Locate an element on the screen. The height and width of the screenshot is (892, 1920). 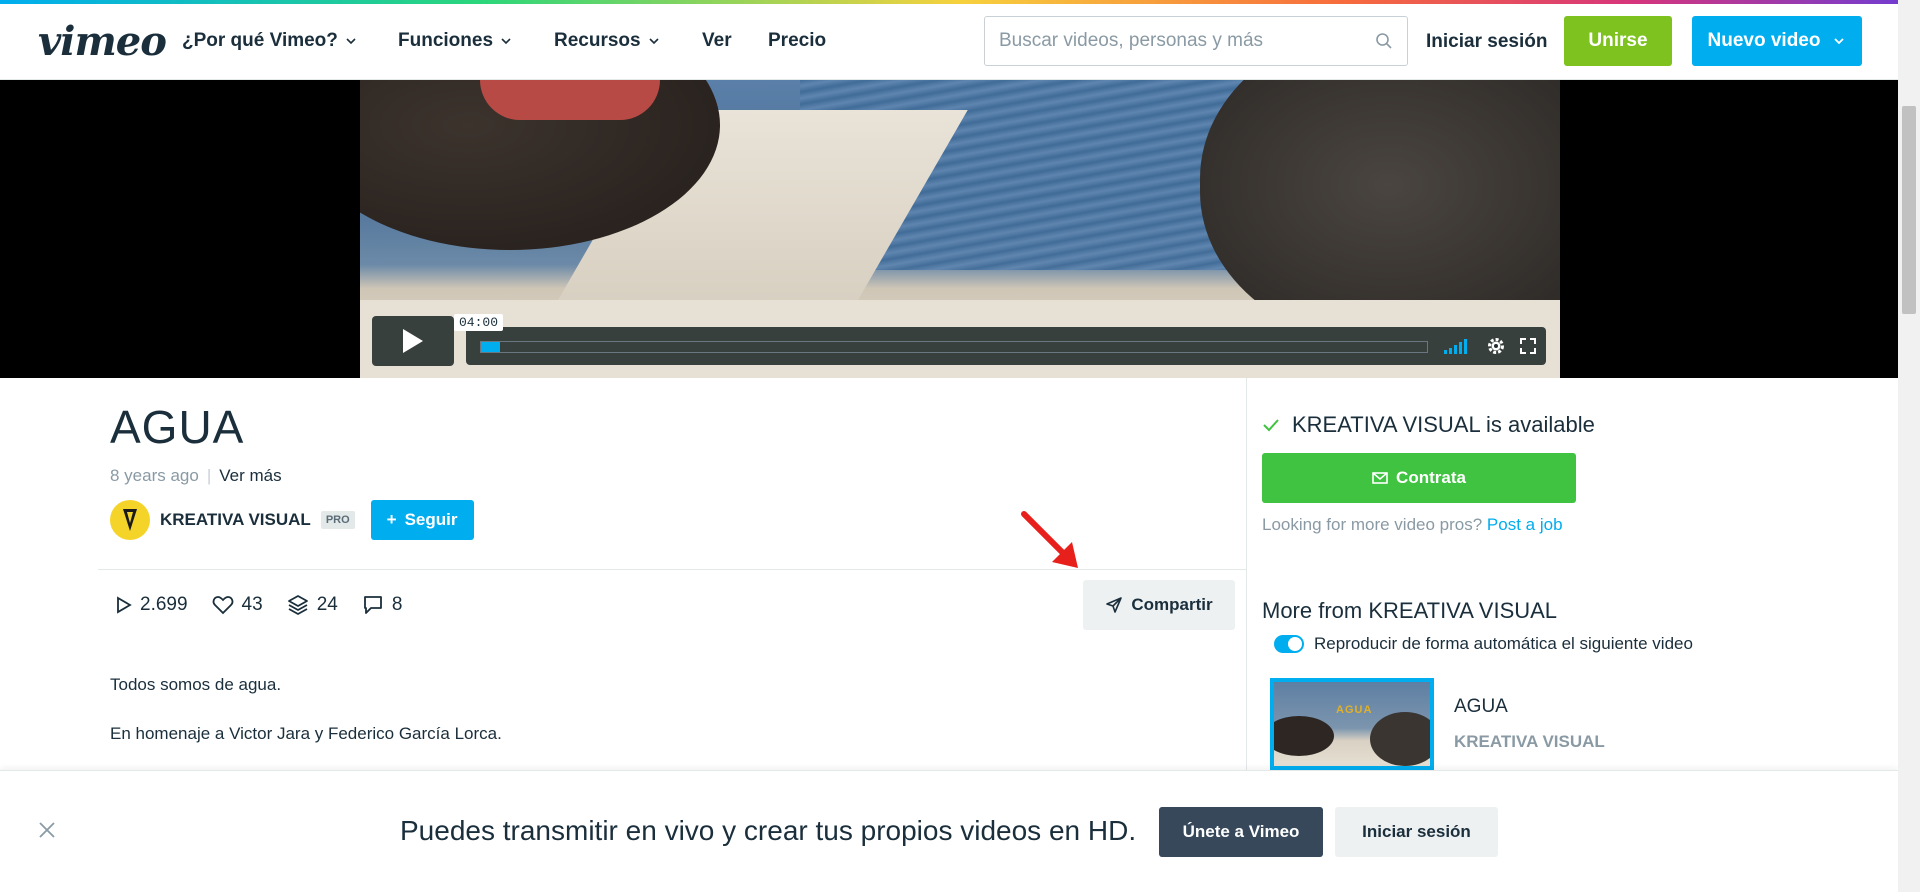
comments-stat: 8 is located at coordinates (382, 605).